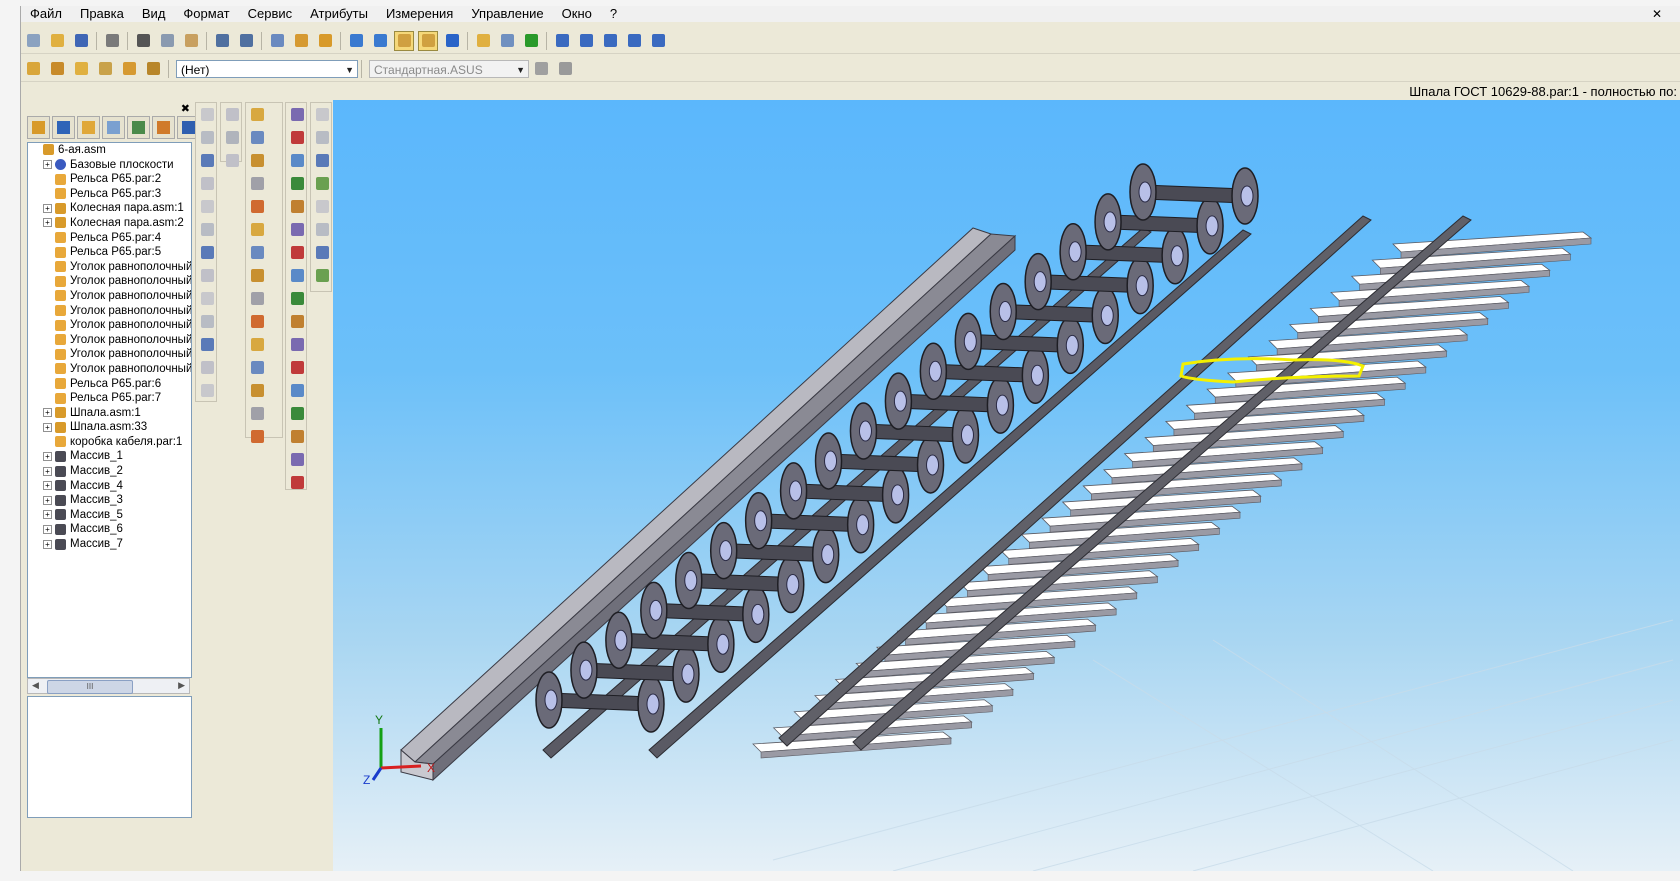 The image size is (1680, 881). What do you see at coordinates (113, 127) in the screenshot?
I see `tab-configurations` at bounding box center [113, 127].